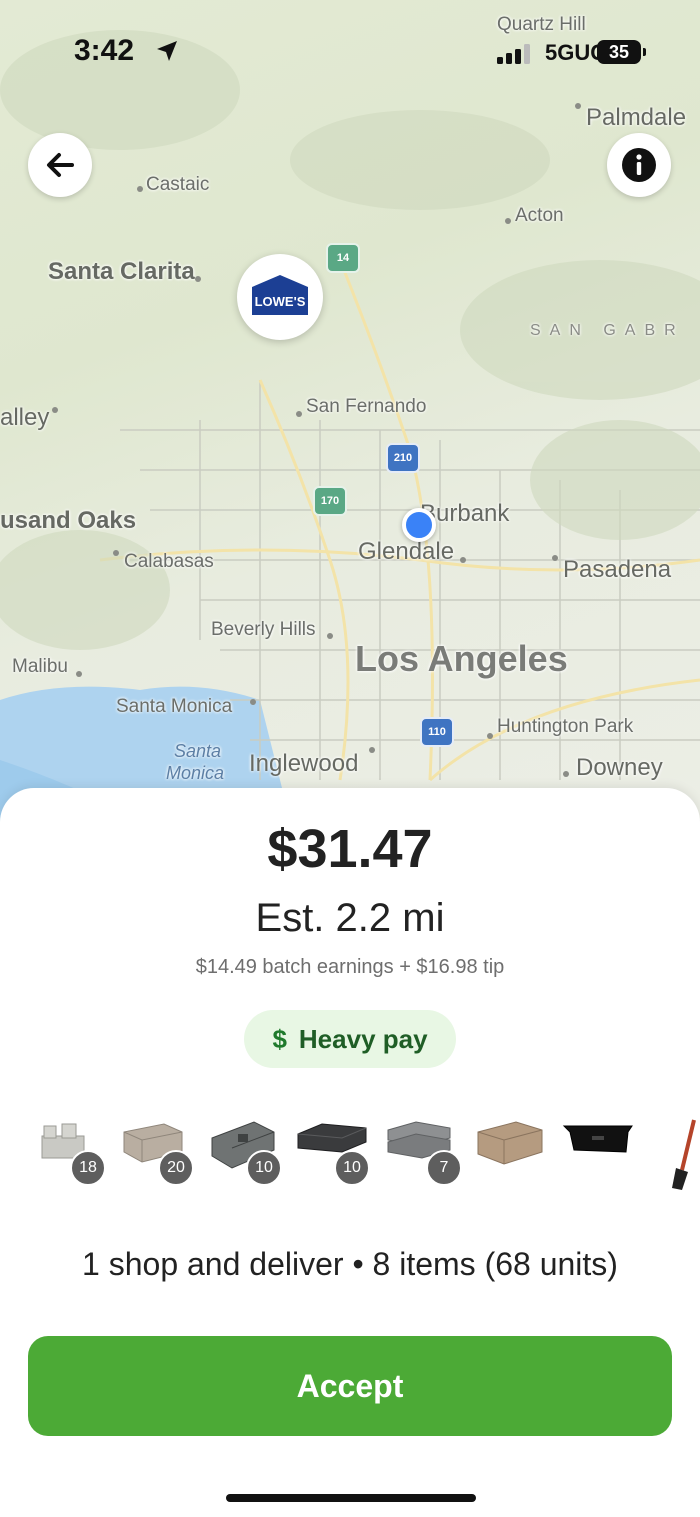 Image resolution: width=700 pixels, height=1517 pixels. Describe the element at coordinates (343, 258) in the screenshot. I see `highway-shield: 14` at that location.